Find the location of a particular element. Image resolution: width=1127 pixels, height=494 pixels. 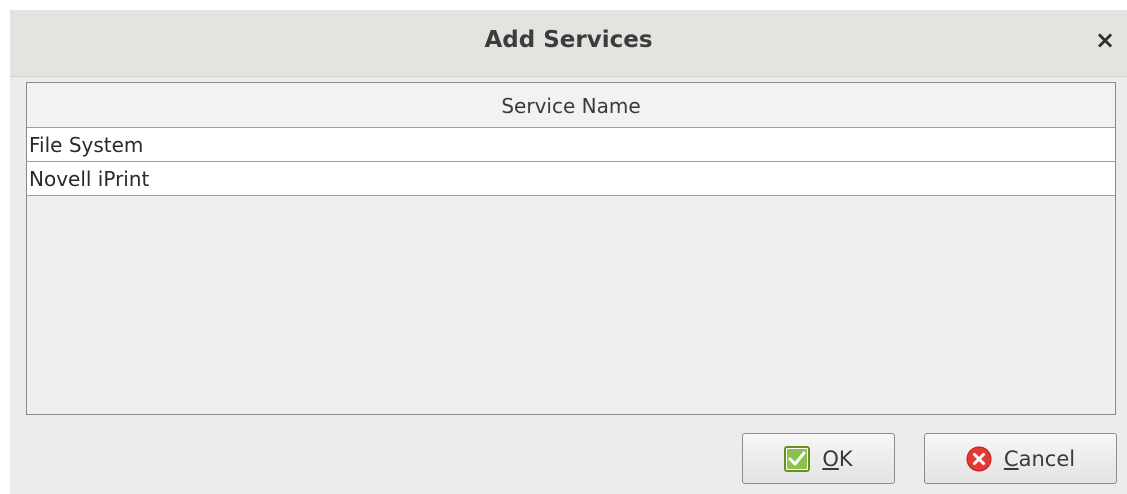

check-icon is located at coordinates (797, 458).